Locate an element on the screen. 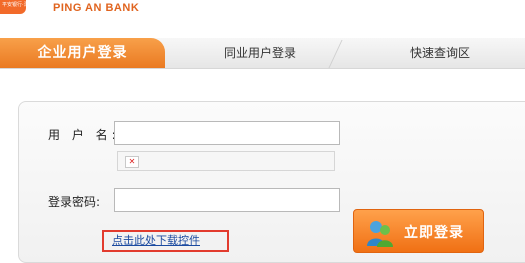 The width and height of the screenshot is (525, 263). bank-name: PING AN BANK is located at coordinates (96, 8).